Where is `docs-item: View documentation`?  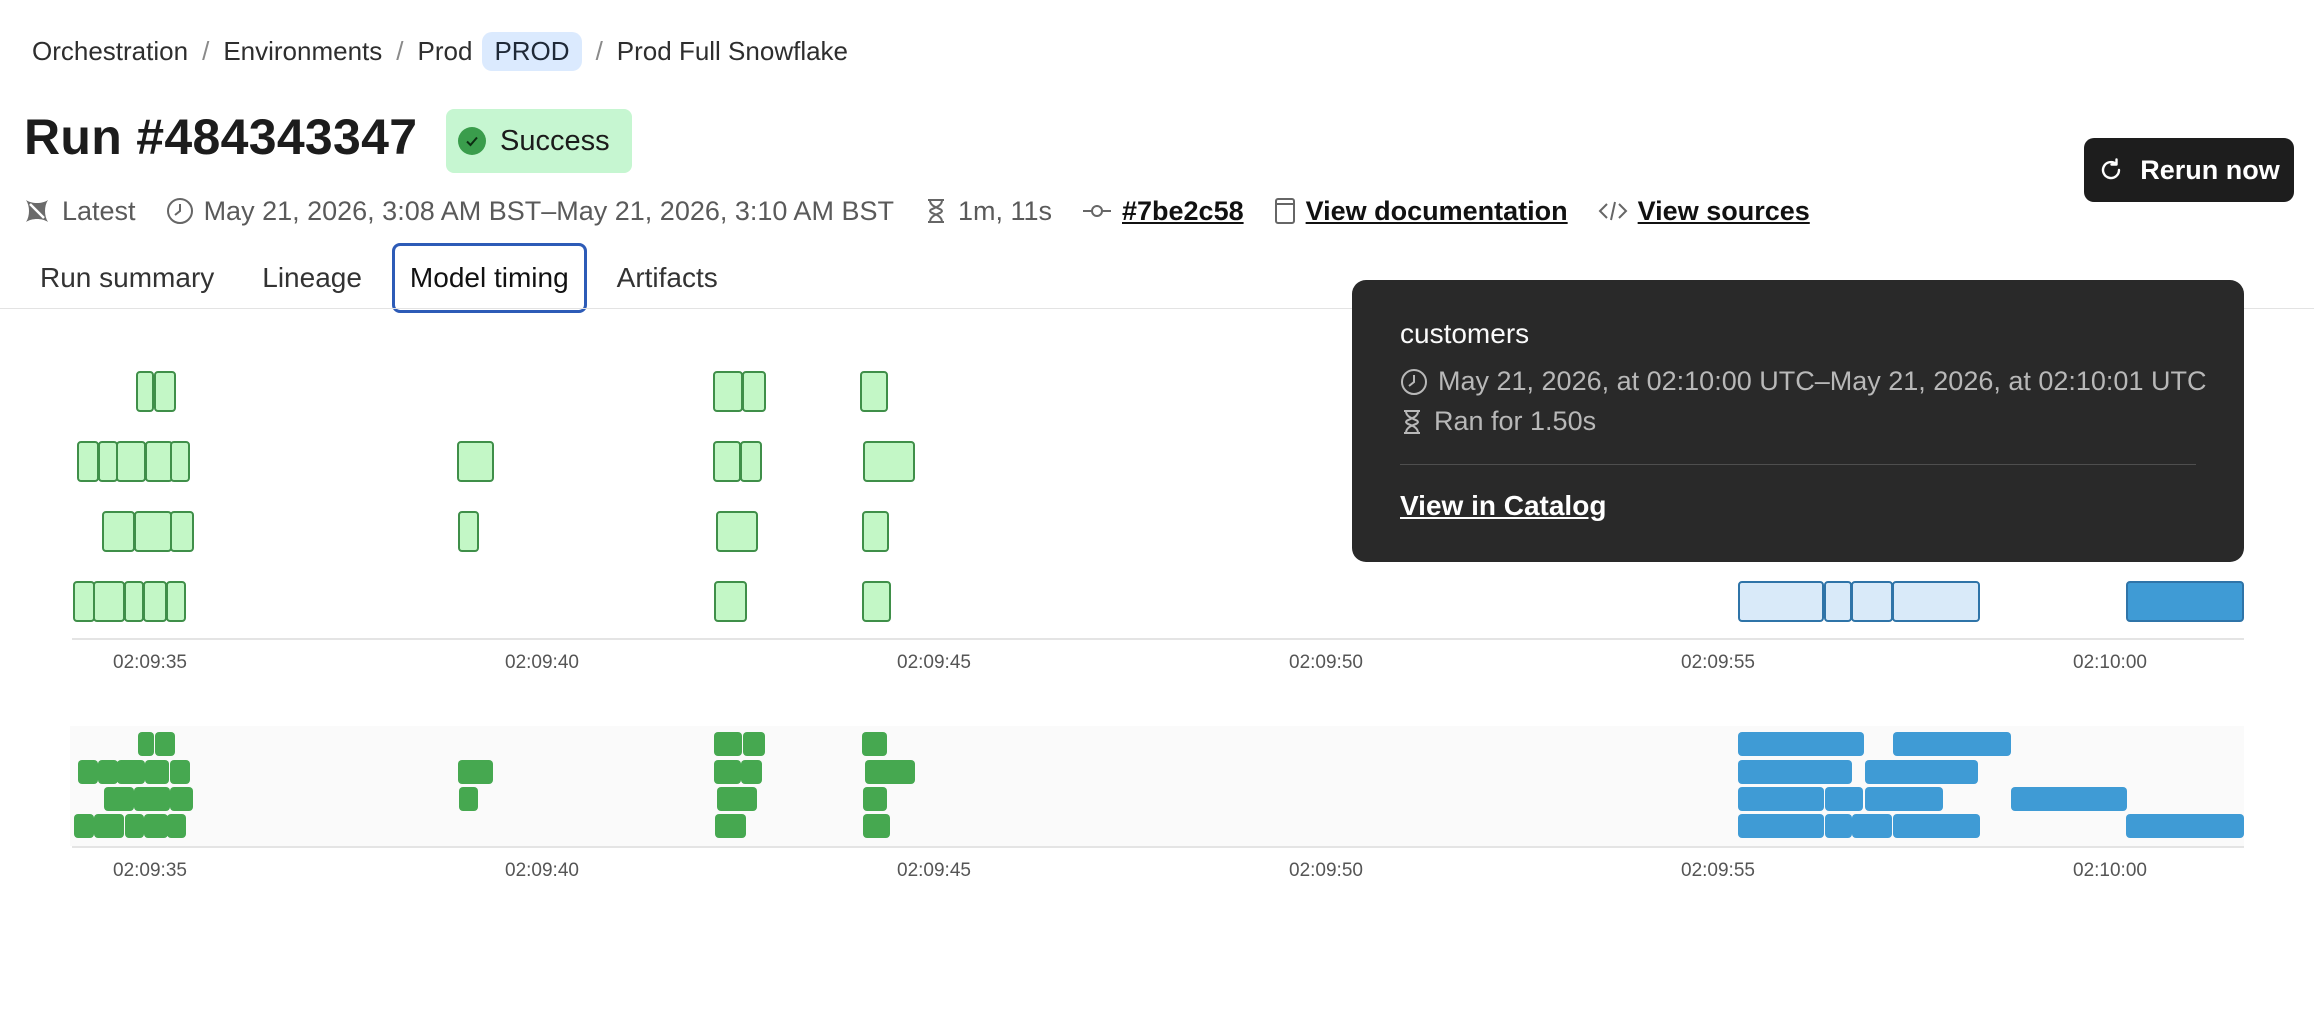
docs-item: View documentation is located at coordinates (1421, 211).